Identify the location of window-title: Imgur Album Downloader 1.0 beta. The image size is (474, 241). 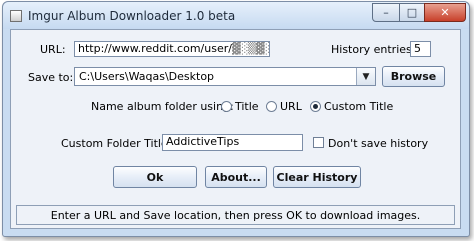
(132, 16).